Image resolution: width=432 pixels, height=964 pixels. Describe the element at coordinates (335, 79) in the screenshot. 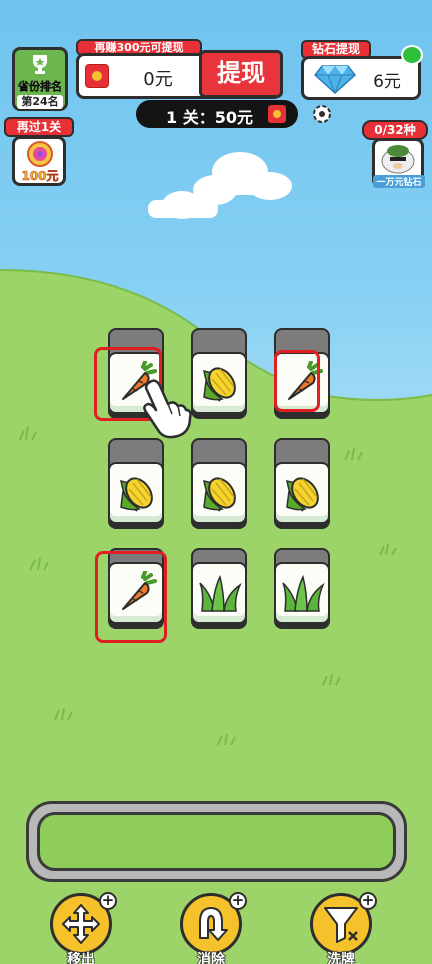

I see `diamond-icon` at that location.